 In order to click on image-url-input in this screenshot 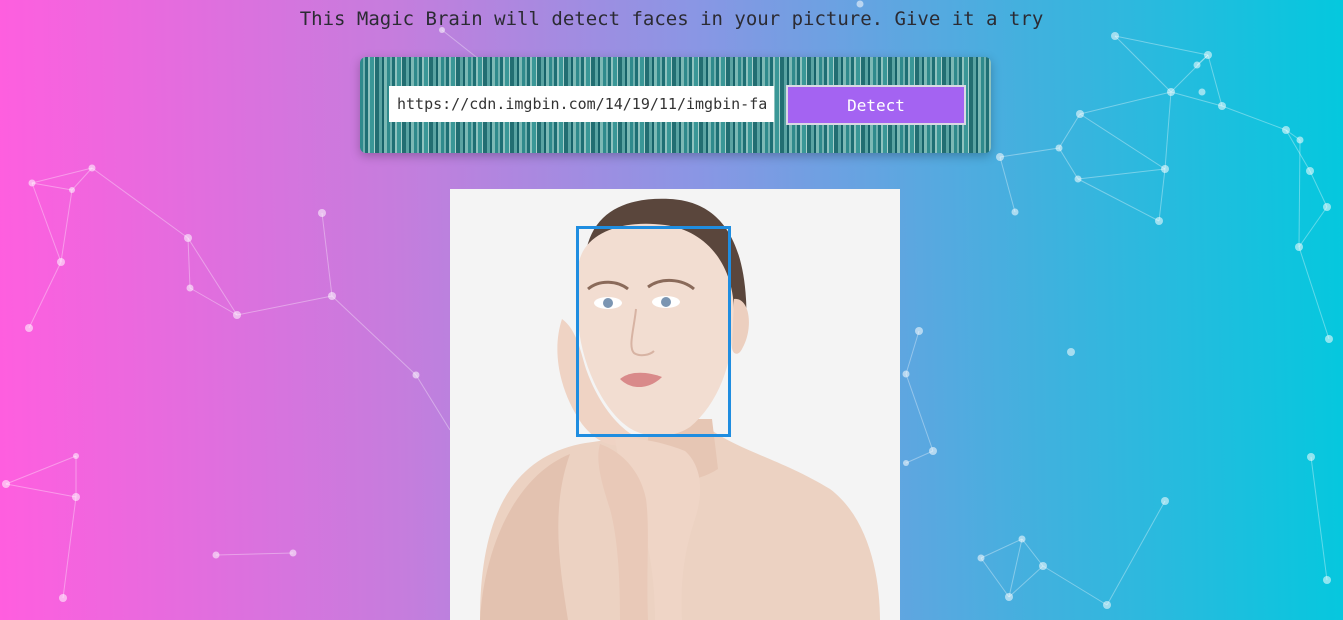, I will do `click(581, 104)`.